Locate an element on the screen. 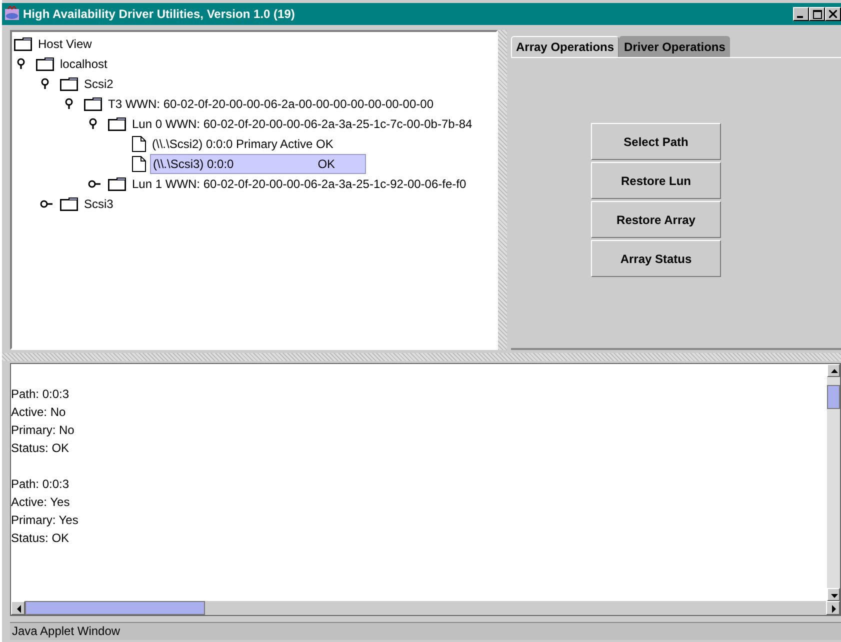 This screenshot has width=841, height=642. action-button: Restore Array is located at coordinates (656, 219).